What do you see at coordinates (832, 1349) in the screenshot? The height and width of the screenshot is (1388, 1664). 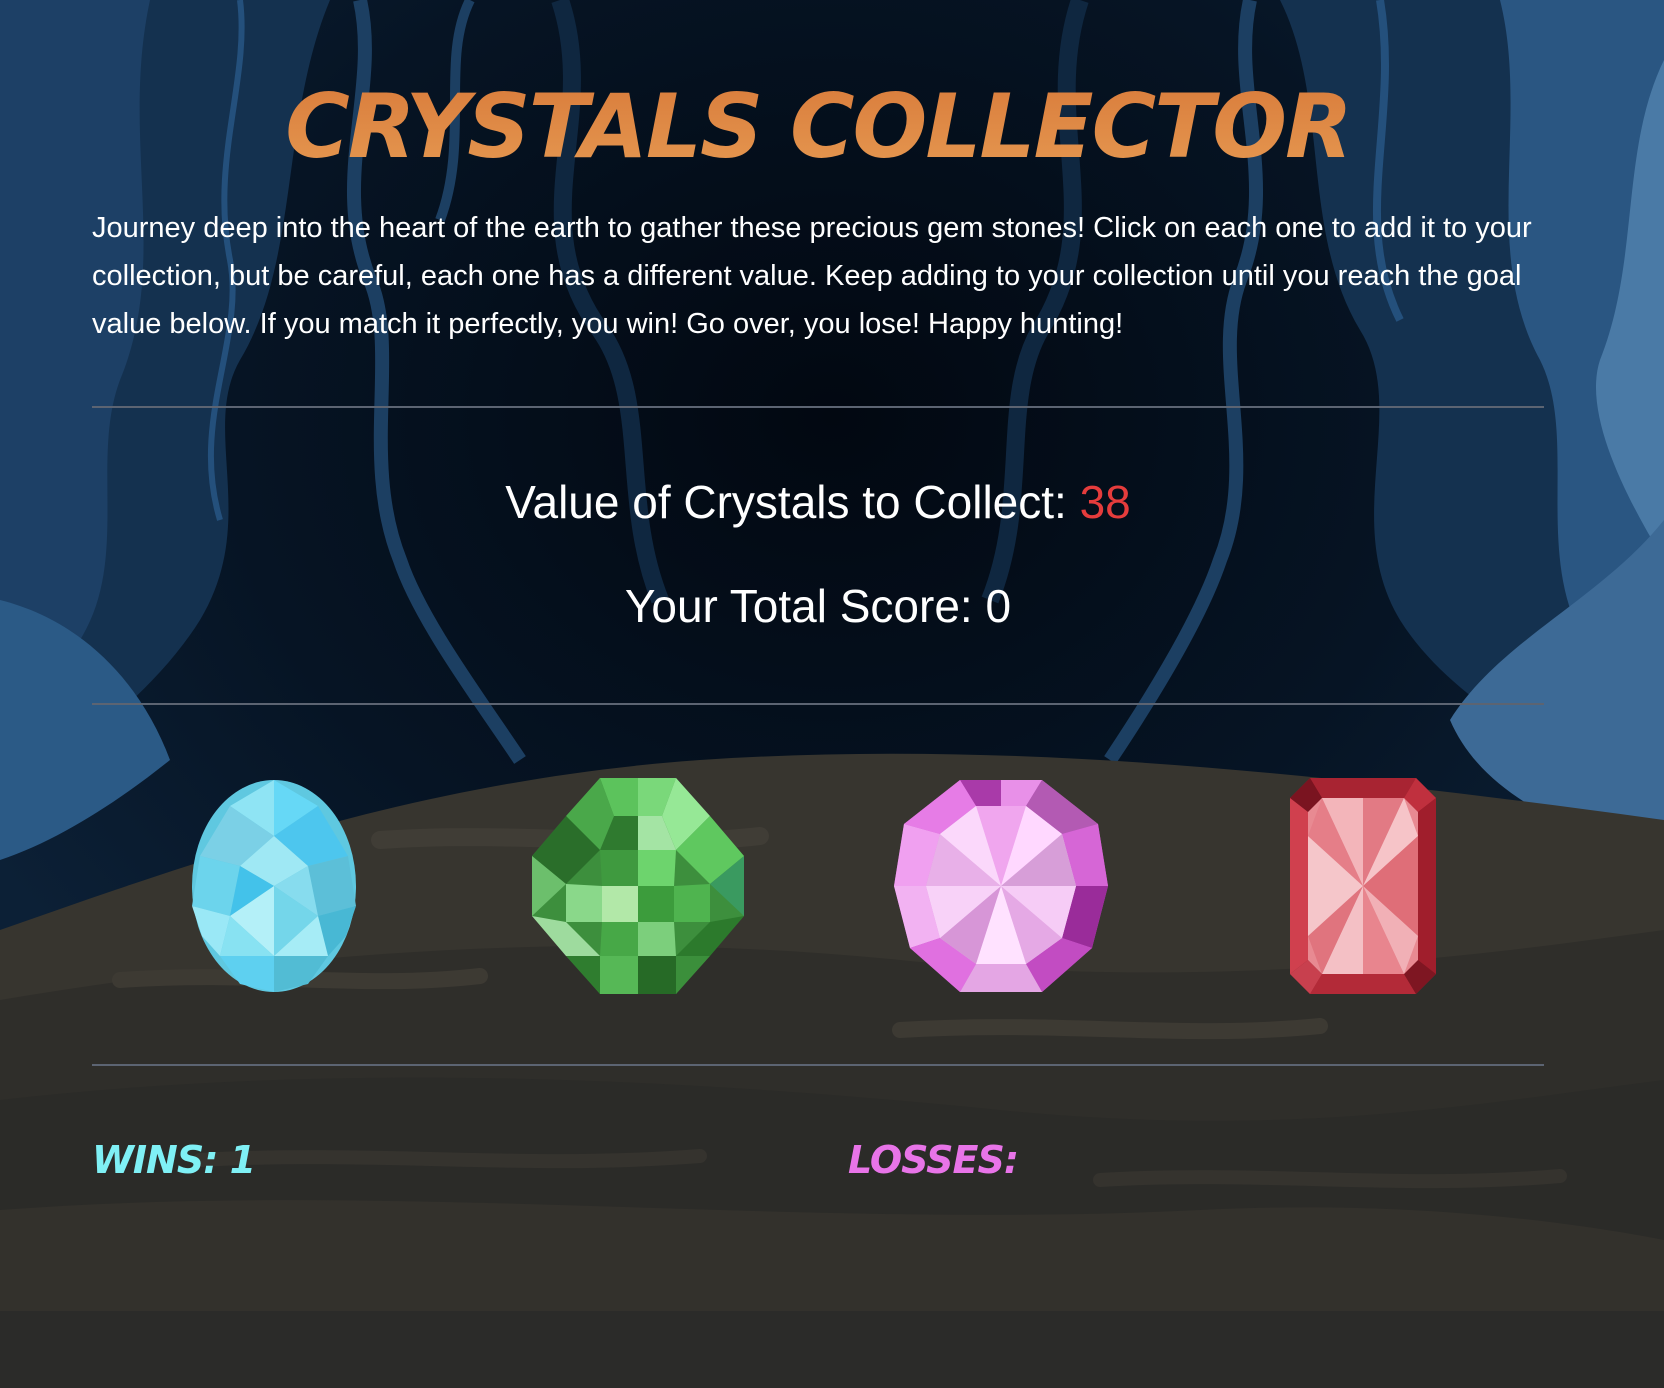 I see `page-footer-band` at bounding box center [832, 1349].